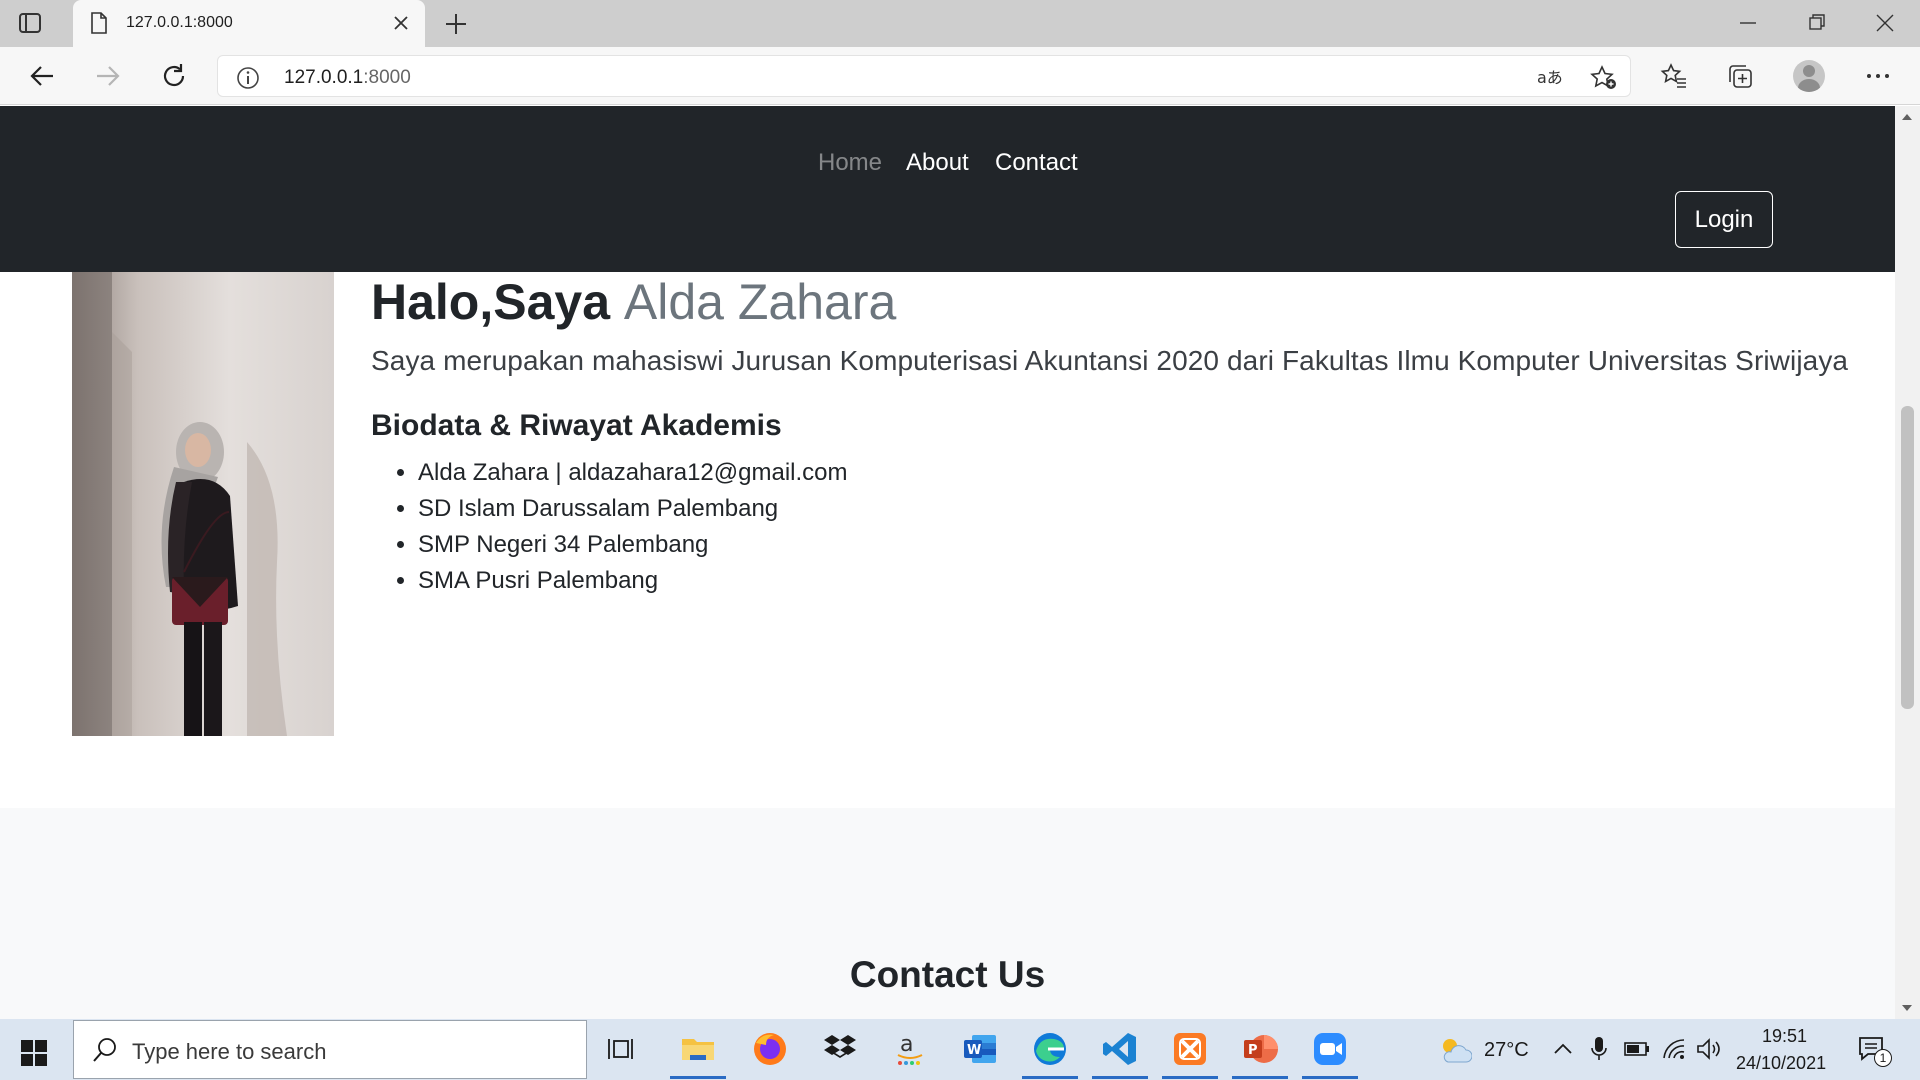 Image resolution: width=1920 pixels, height=1080 pixels. Describe the element at coordinates (1907, 117) in the screenshot. I see `scroll-up-icon` at that location.